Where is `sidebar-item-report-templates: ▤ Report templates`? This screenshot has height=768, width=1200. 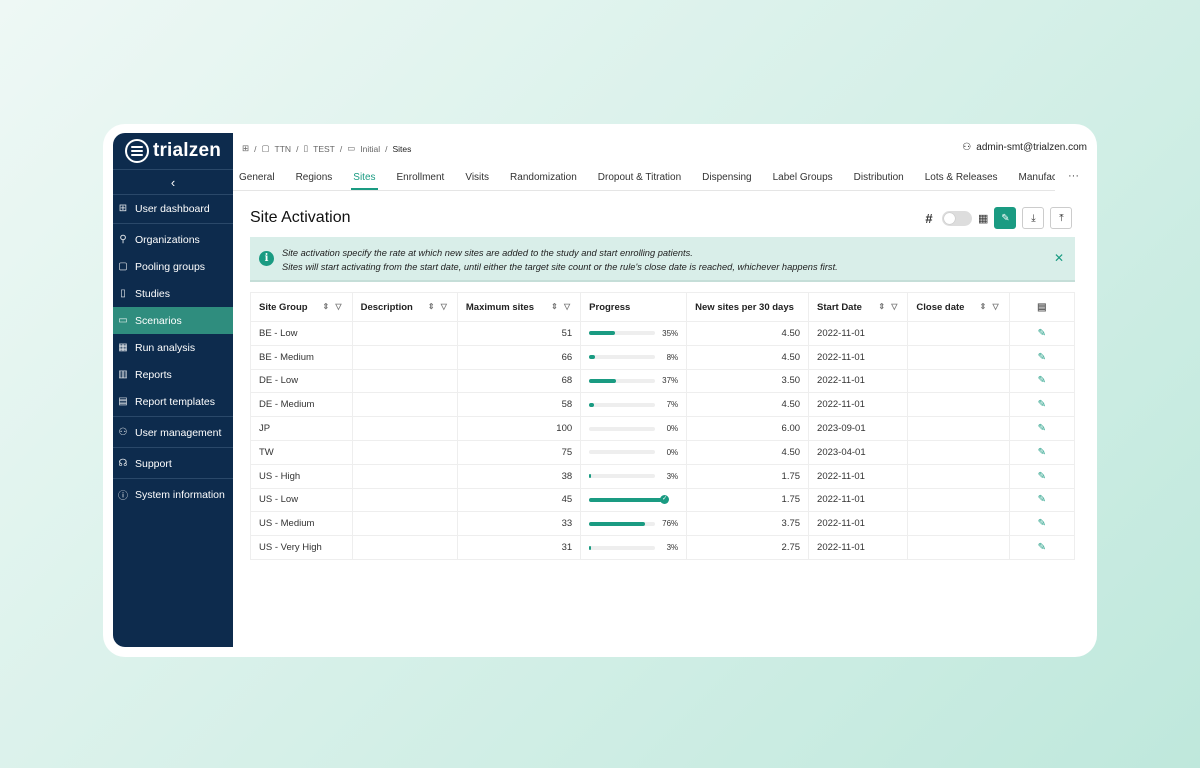
sidebar-item-report-templates: ▤ Report templates is located at coordinates (173, 401).